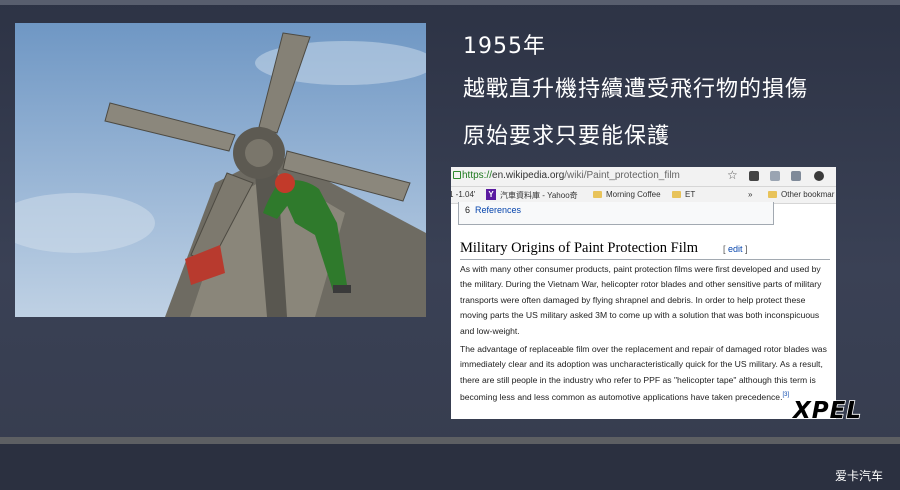 Image resolution: width=900 pixels, height=490 pixels. Describe the element at coordinates (859, 476) in the screenshot. I see `watermark: 爱卡汽车` at that location.